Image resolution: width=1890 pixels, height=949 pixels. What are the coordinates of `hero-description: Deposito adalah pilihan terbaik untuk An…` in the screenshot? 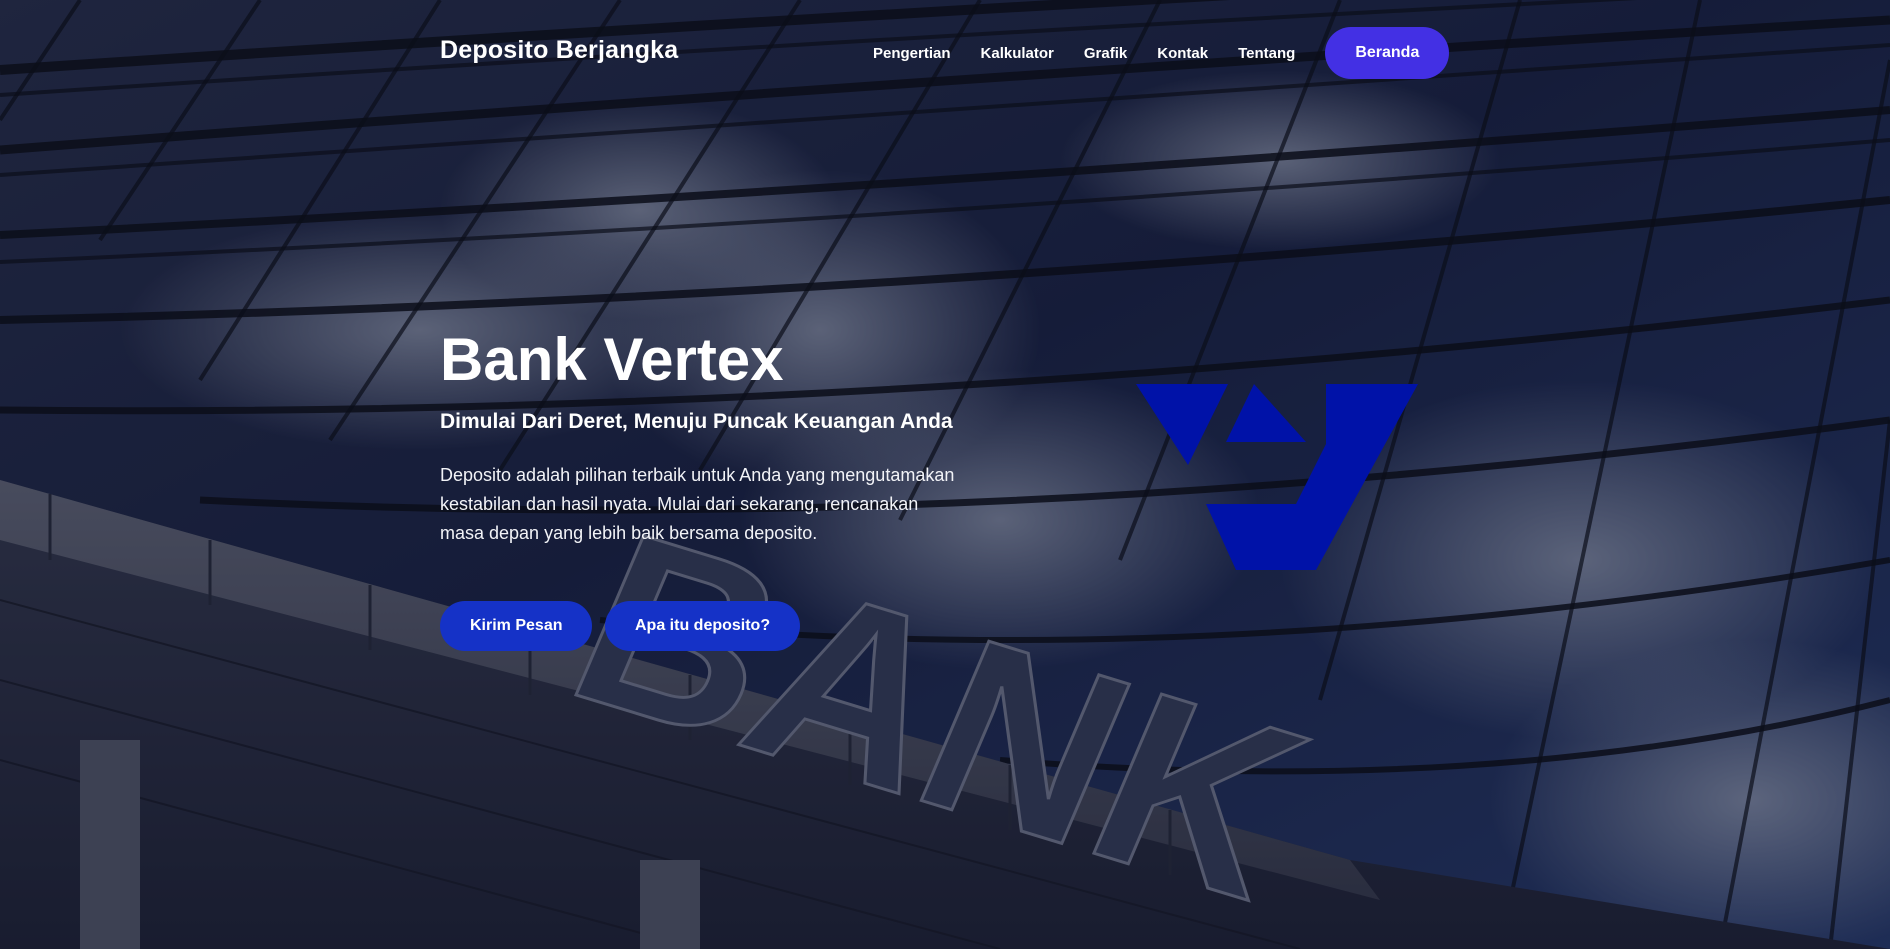 It's located at (697, 504).